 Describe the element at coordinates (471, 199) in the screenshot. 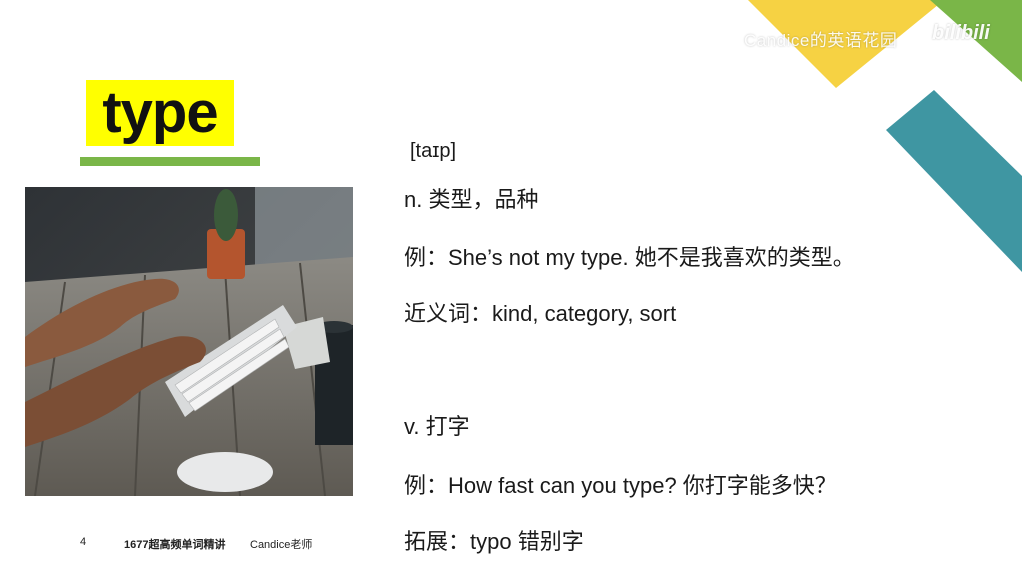

I see `noun-meaning: n. 类型，品种` at that location.